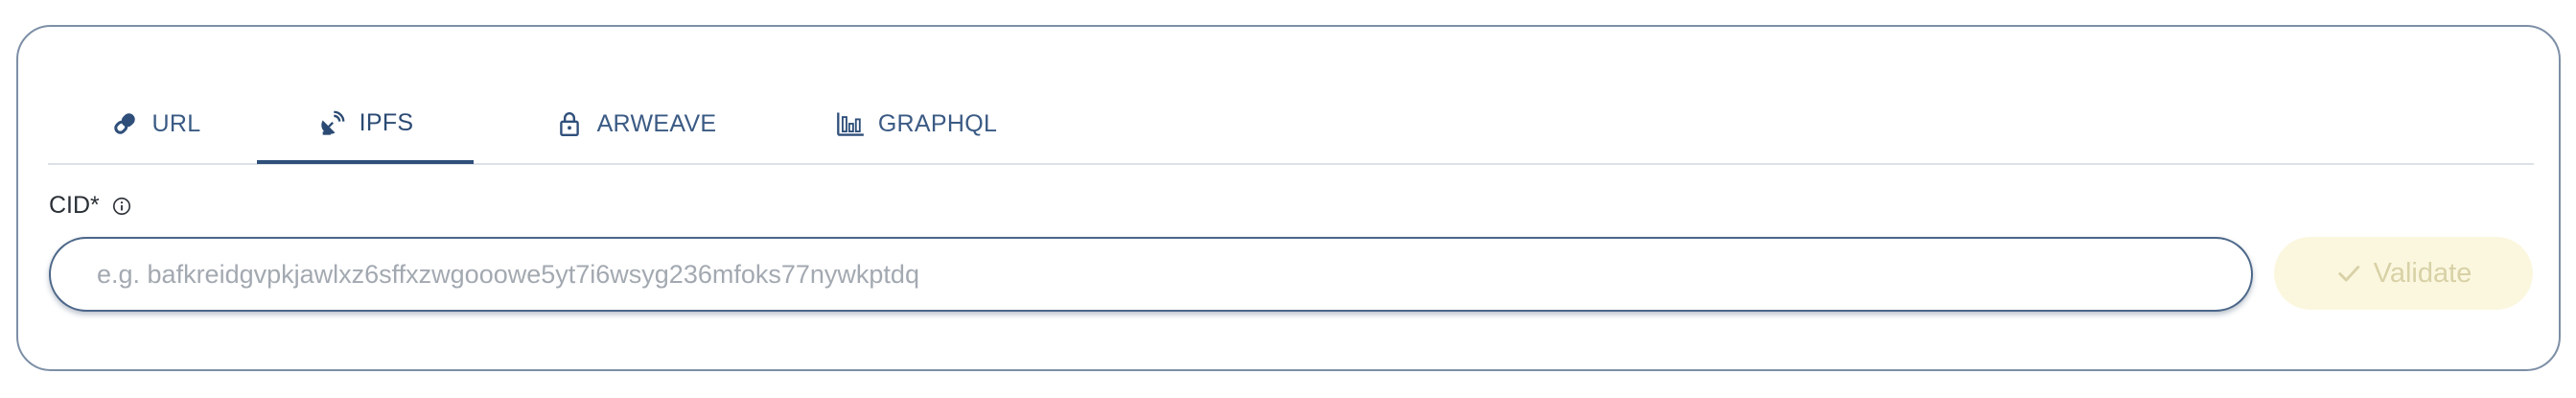 The image size is (2576, 398). I want to click on tab-ipfs: IPFS, so click(365, 125).